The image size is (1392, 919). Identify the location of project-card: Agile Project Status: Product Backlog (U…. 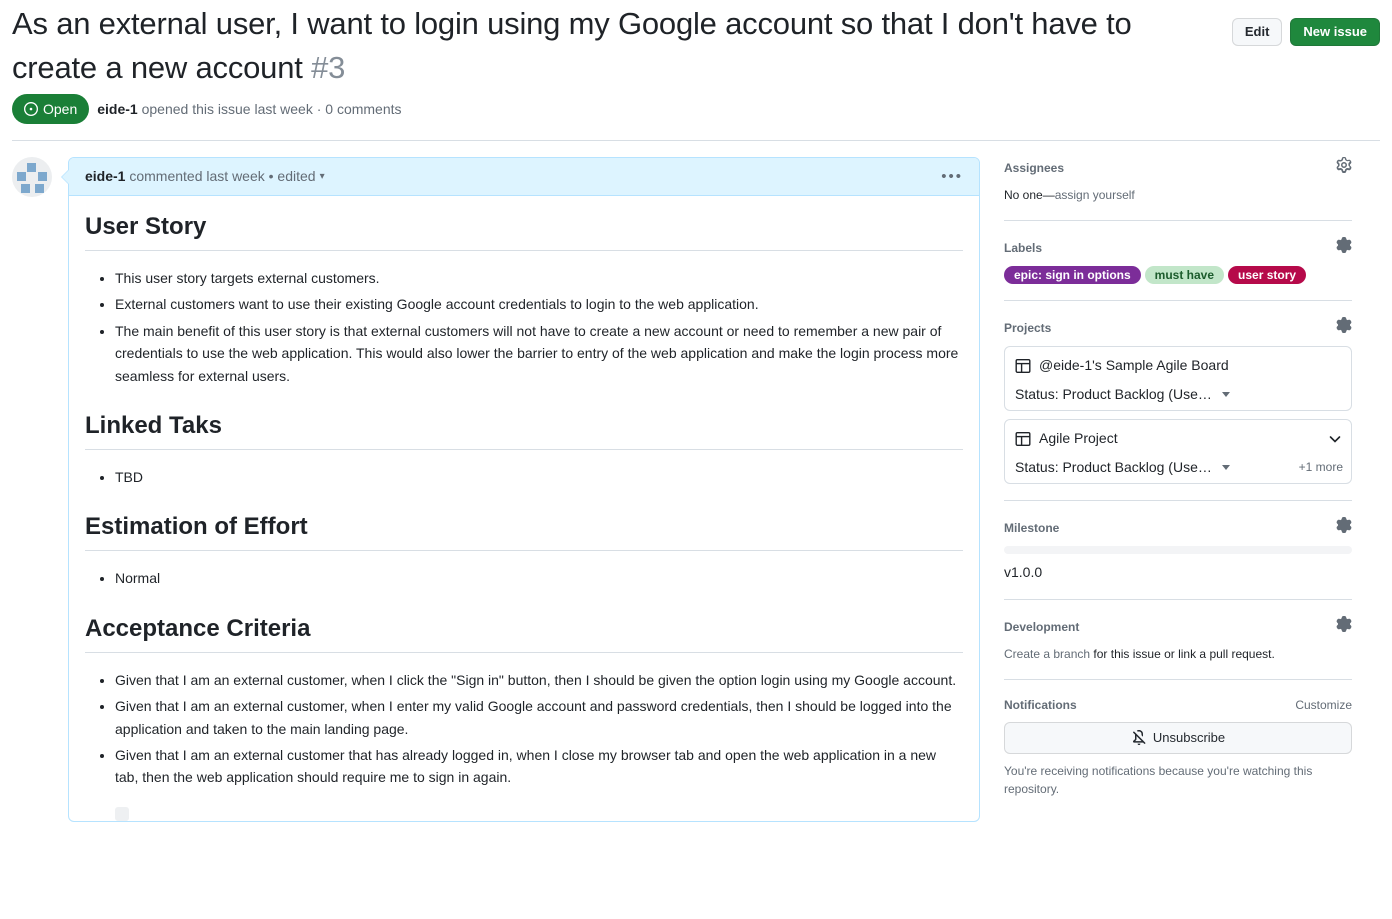
(1178, 451).